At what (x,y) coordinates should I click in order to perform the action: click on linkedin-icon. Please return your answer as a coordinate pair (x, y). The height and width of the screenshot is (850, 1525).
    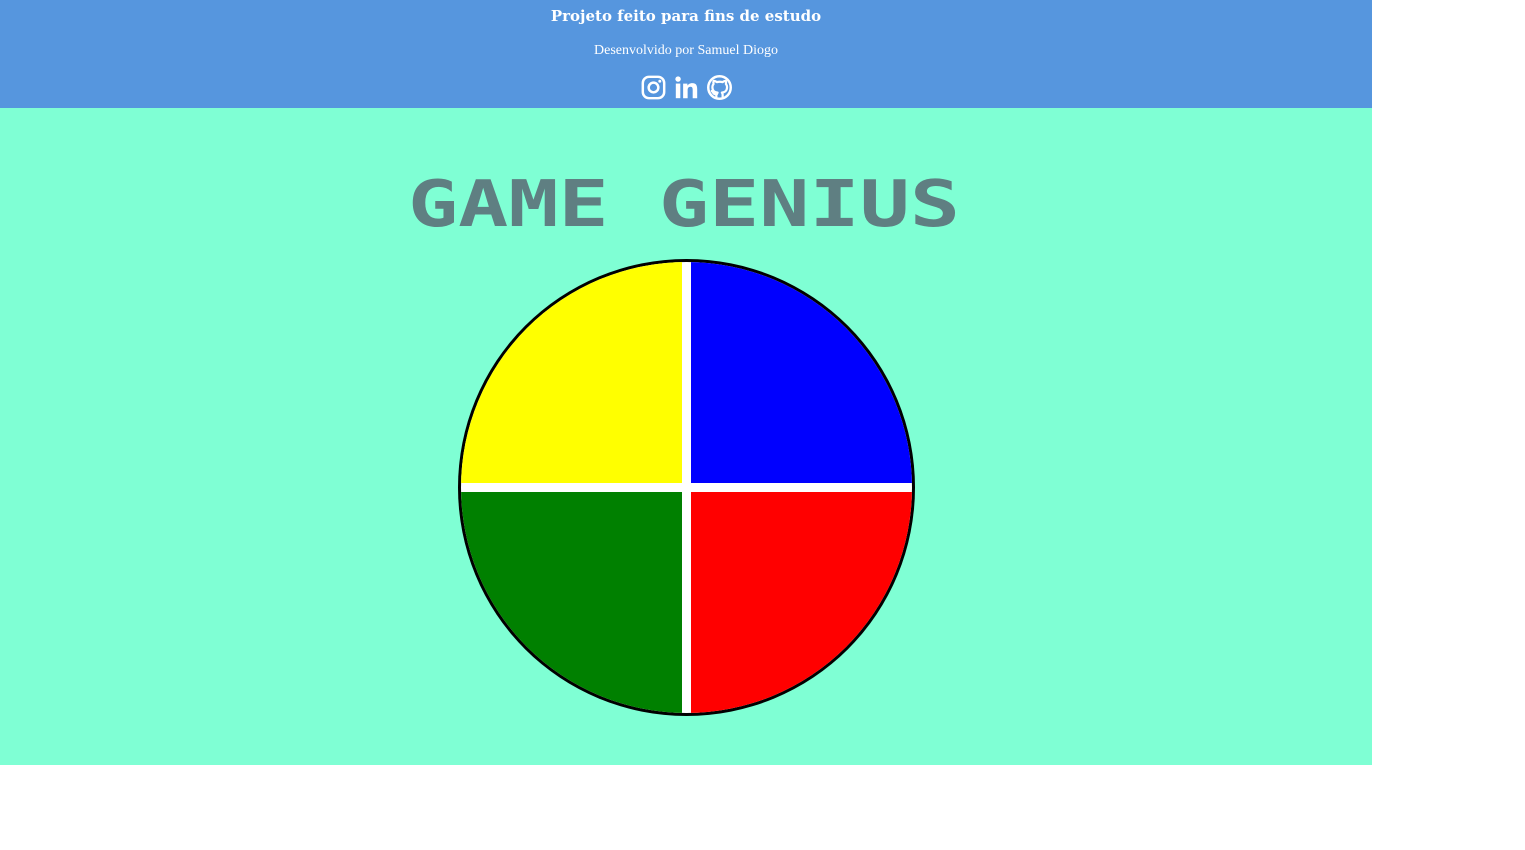
    Looking at the image, I should click on (685, 87).